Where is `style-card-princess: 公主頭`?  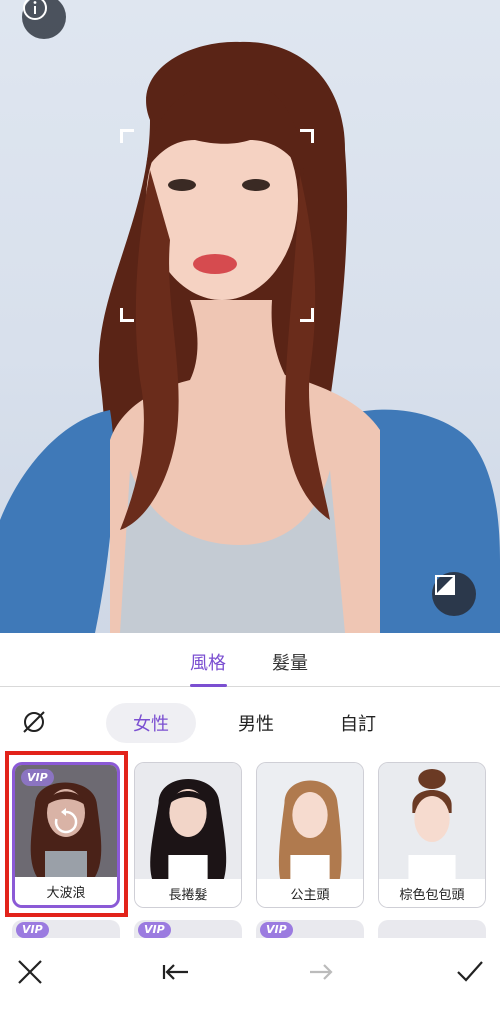
style-card-princess: 公主頭 is located at coordinates (310, 835).